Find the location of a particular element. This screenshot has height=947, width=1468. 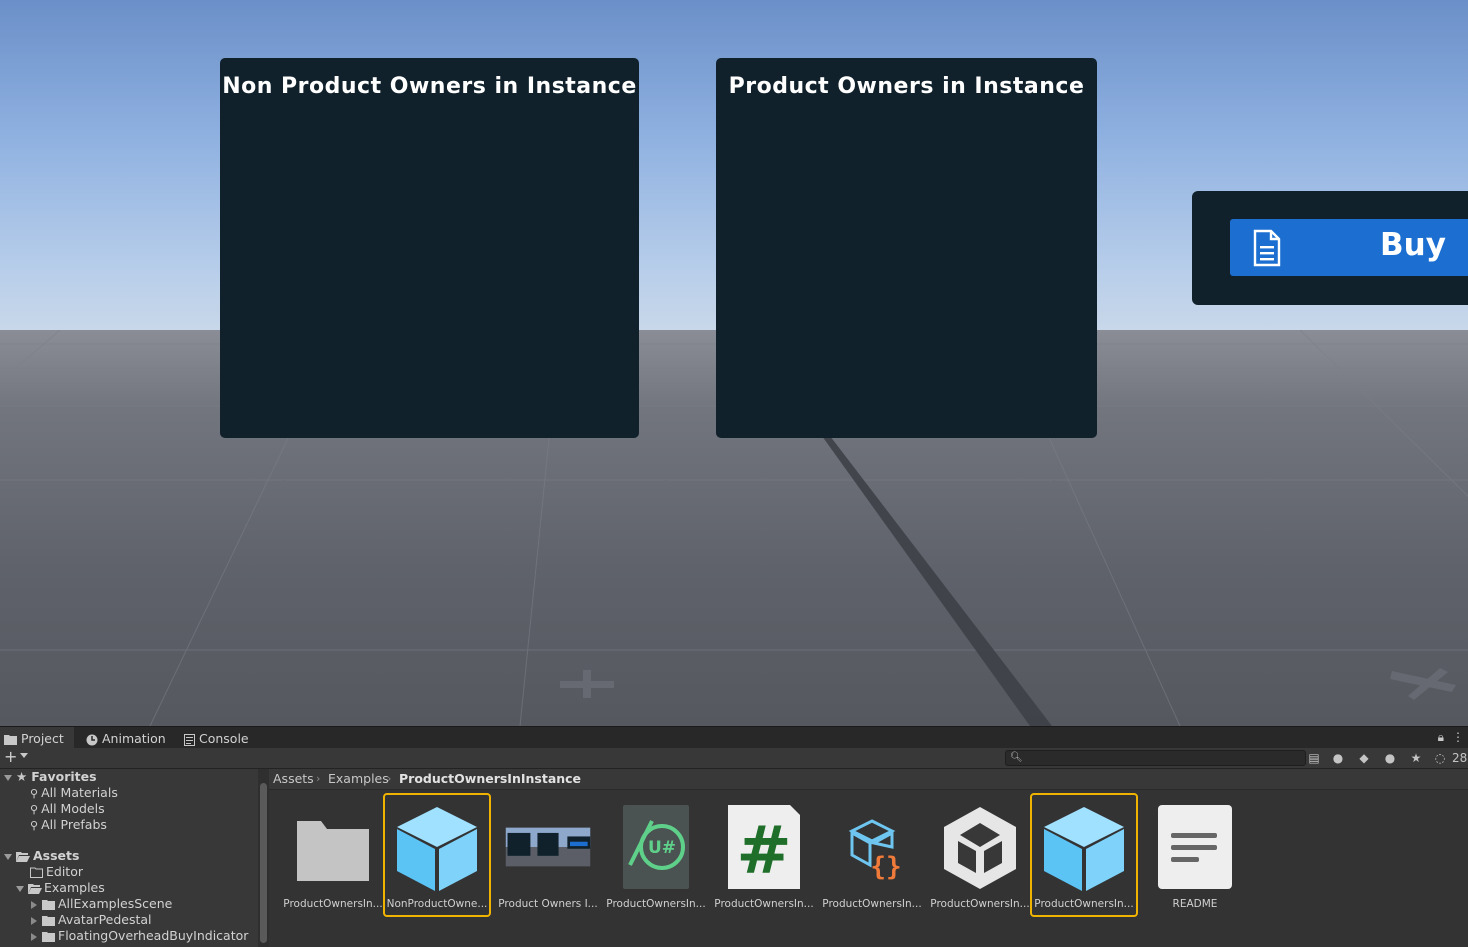

scene-preview-icon is located at coordinates (548, 847).